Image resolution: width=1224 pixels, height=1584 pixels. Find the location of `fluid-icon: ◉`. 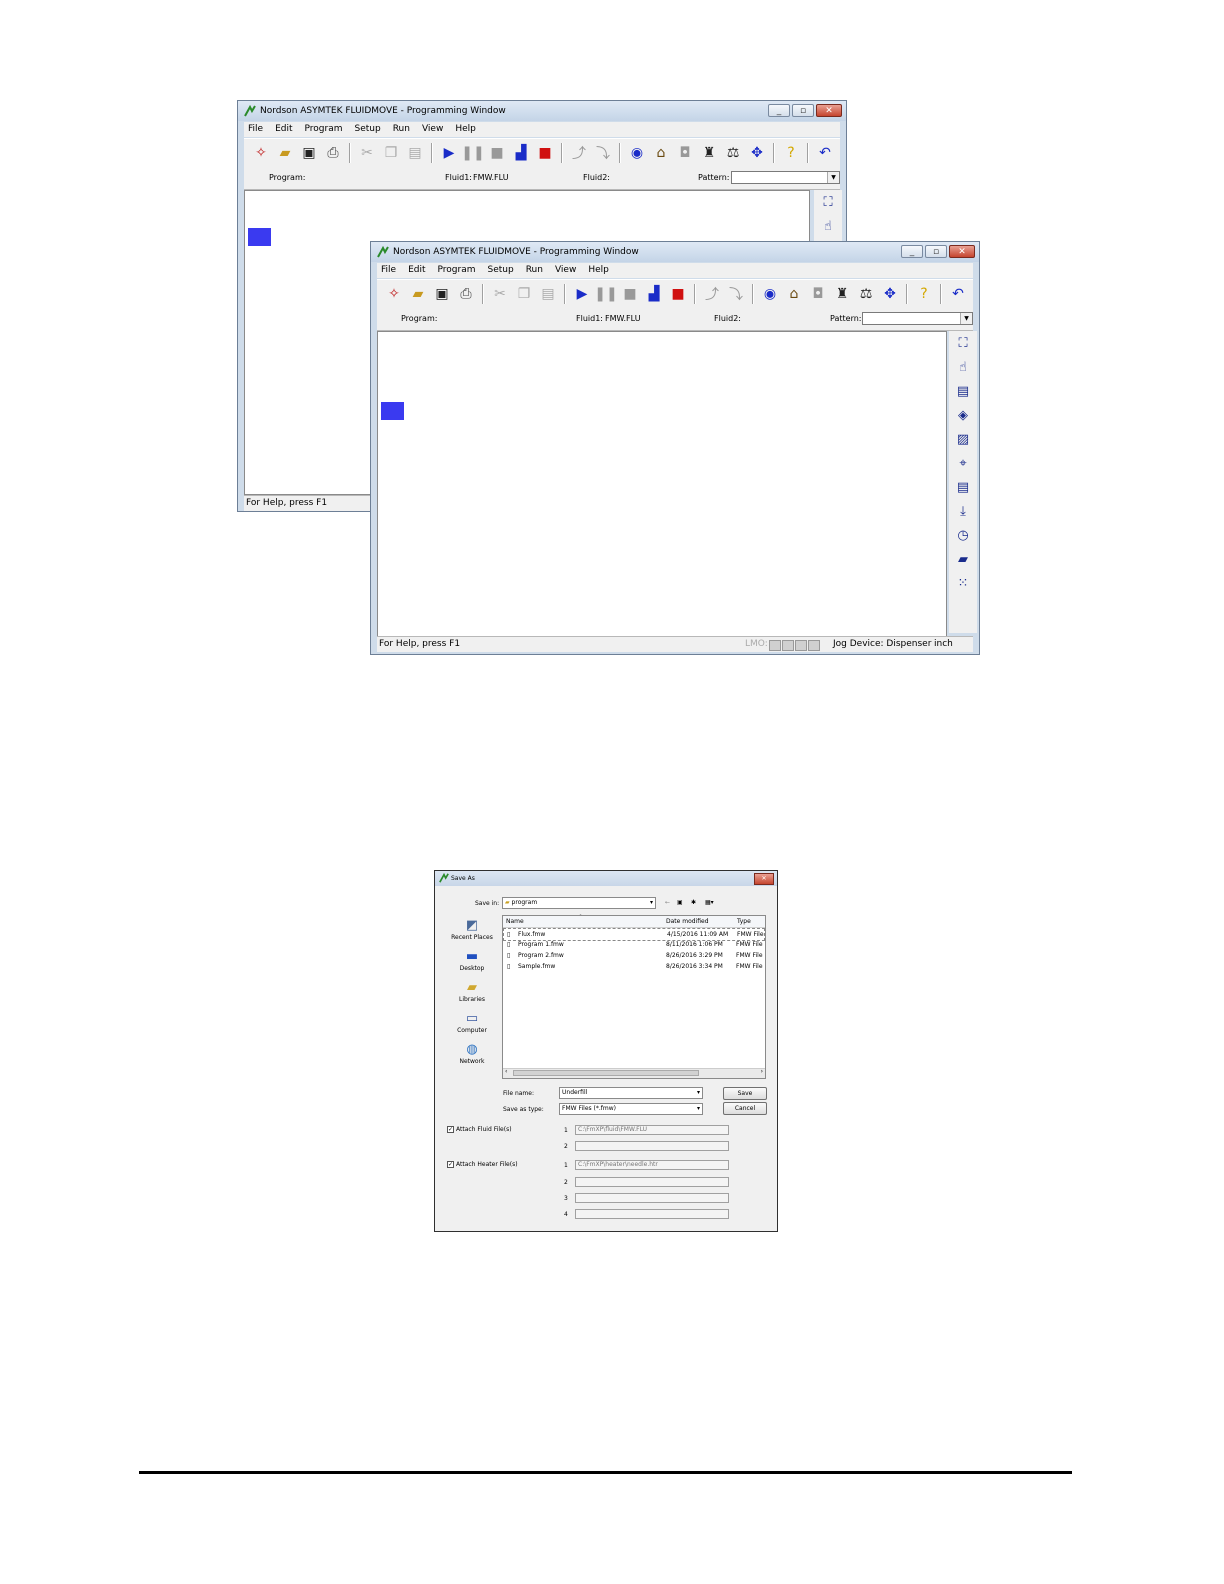

fluid-icon: ◉ is located at coordinates (770, 294).